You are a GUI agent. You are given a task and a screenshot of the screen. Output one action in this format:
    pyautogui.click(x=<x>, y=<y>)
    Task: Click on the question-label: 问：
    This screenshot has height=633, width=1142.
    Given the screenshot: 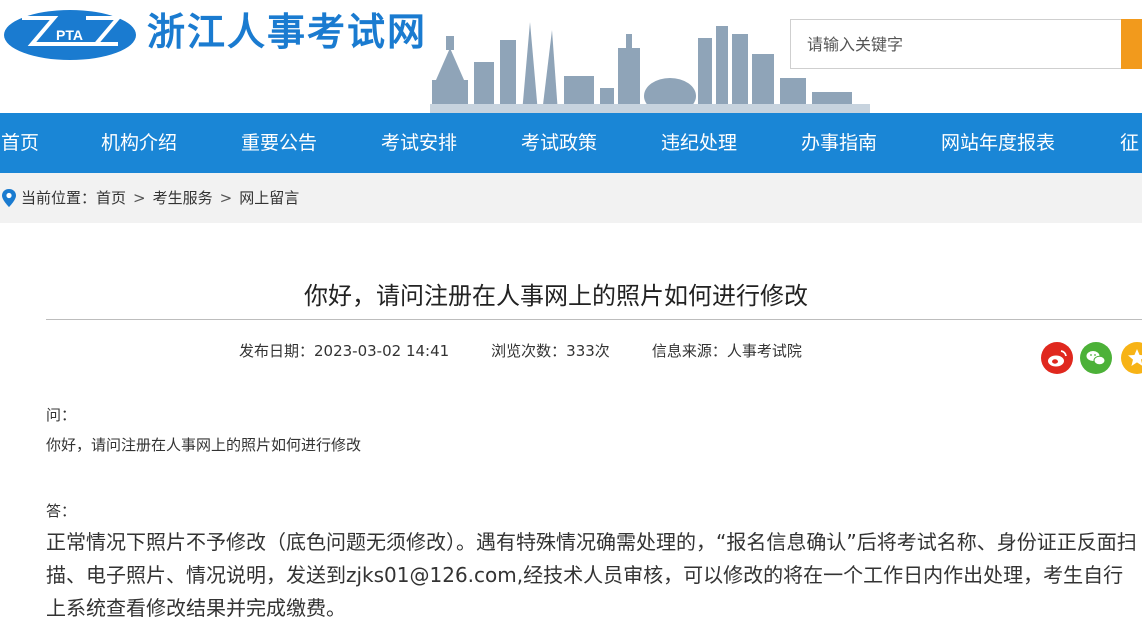 What is the action you would take?
    pyautogui.click(x=61, y=415)
    